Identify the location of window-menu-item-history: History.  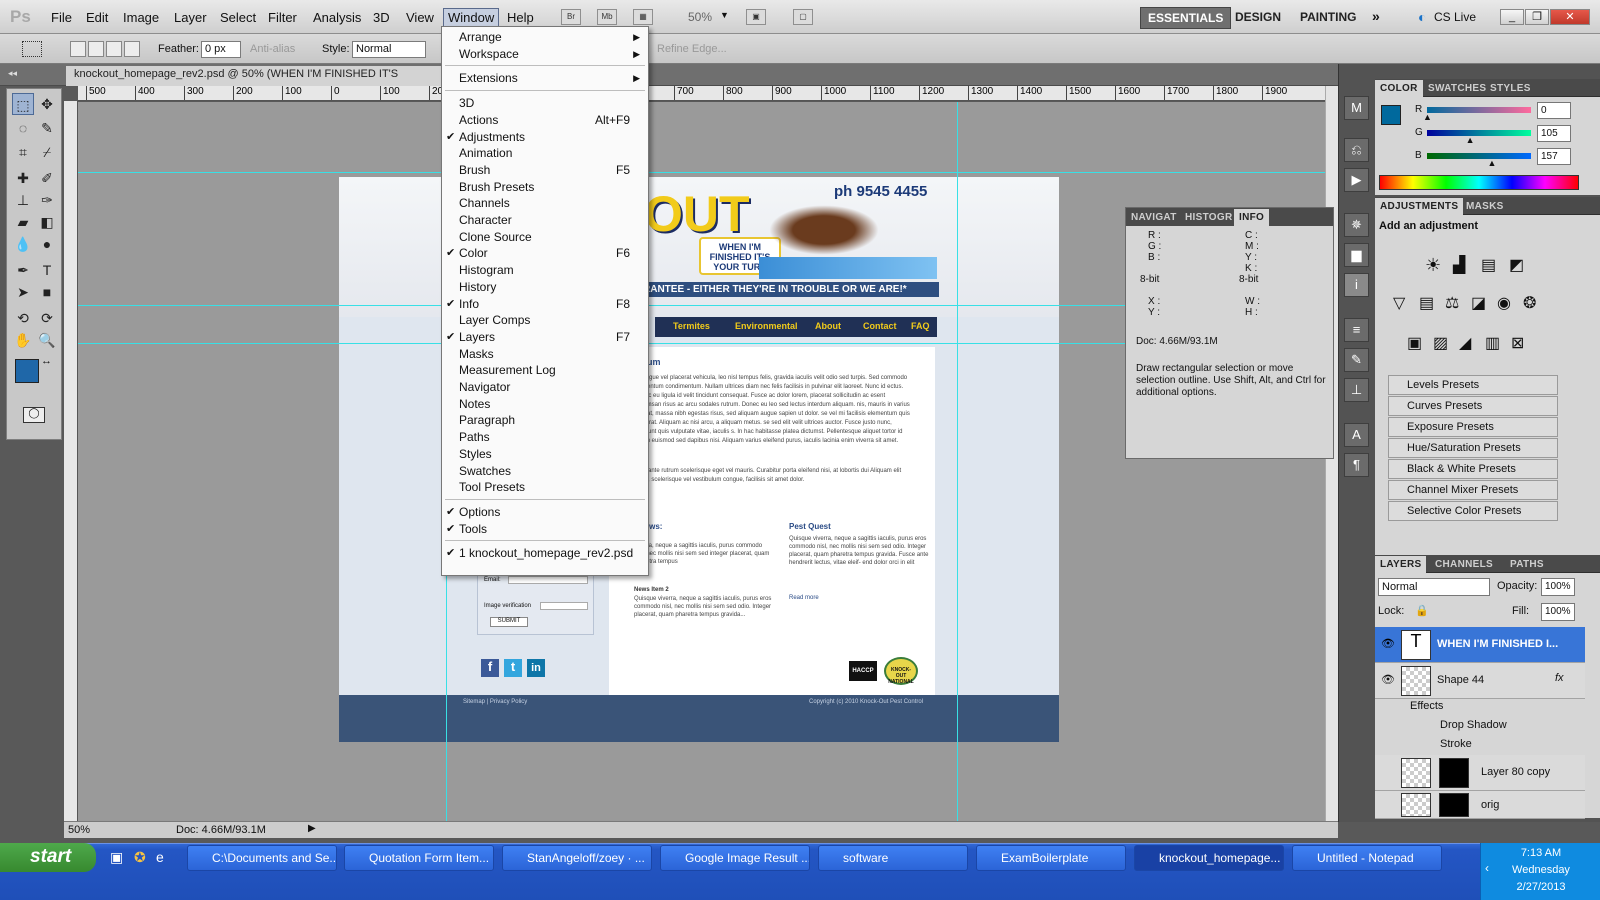
(545, 287).